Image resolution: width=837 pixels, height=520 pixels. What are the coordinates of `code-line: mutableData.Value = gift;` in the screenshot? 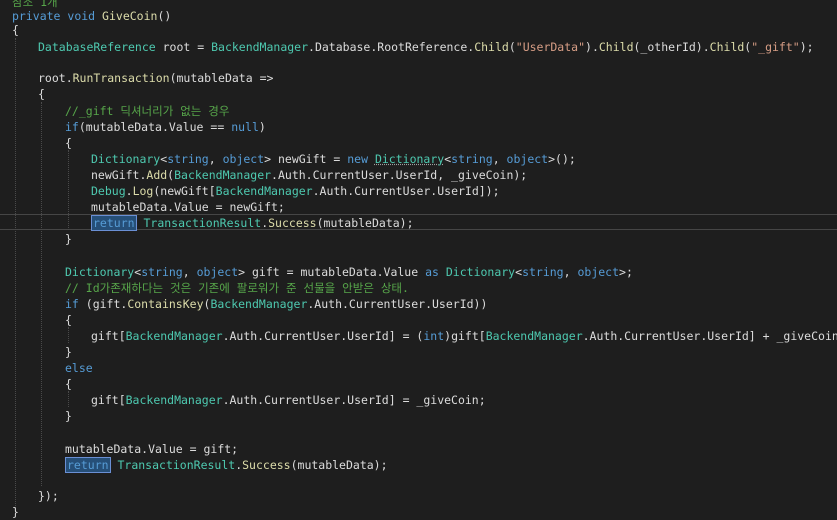 It's located at (151, 449).